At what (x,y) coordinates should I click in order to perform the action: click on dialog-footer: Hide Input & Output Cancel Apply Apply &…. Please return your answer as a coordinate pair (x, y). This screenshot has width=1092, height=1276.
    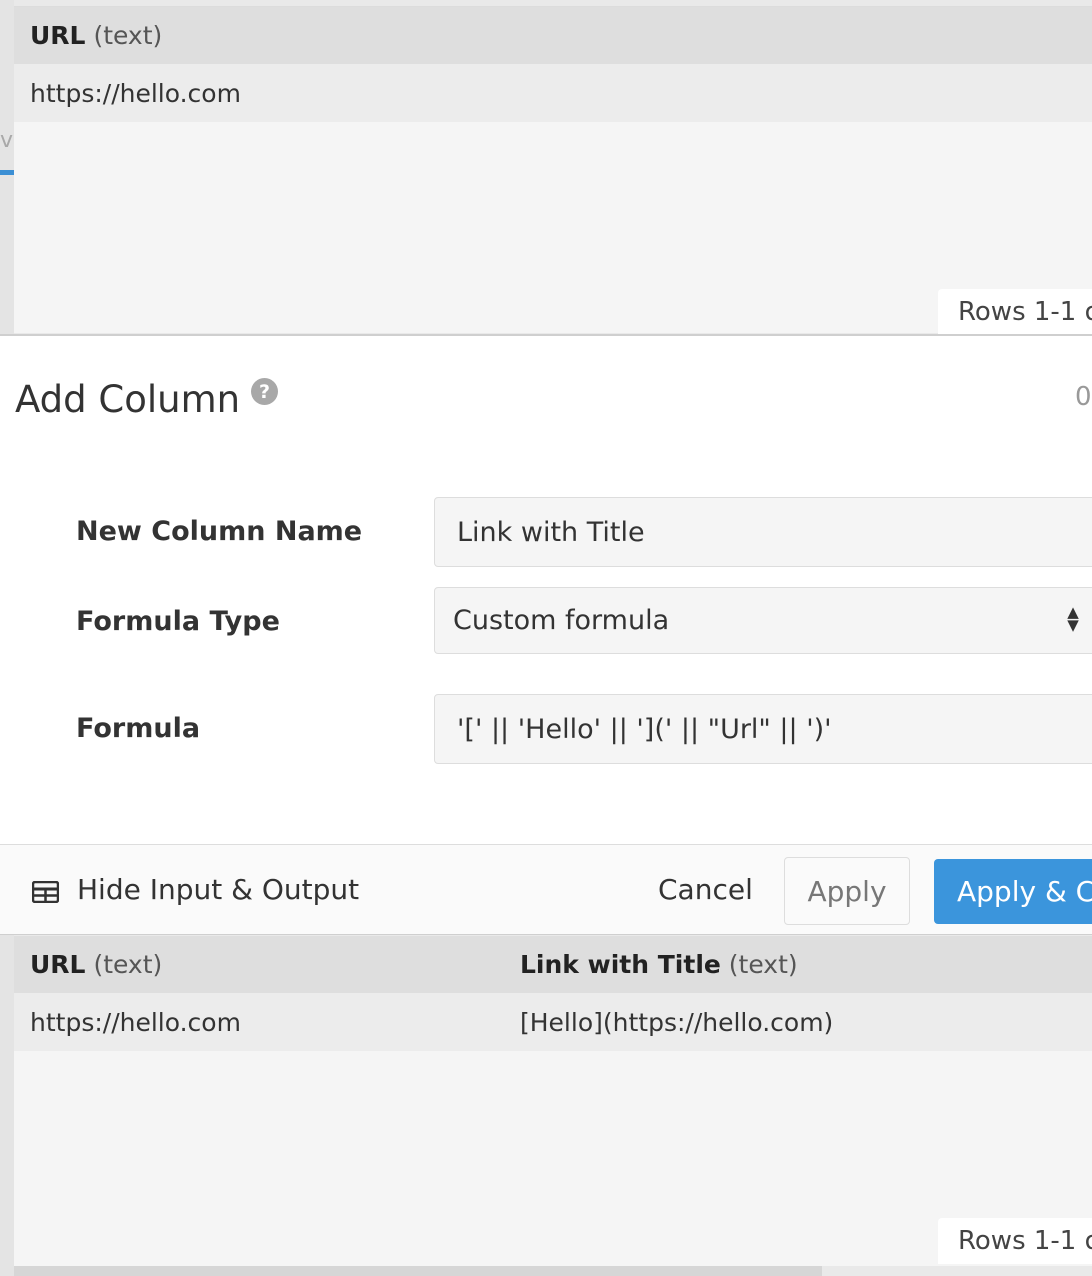
    Looking at the image, I should click on (546, 889).